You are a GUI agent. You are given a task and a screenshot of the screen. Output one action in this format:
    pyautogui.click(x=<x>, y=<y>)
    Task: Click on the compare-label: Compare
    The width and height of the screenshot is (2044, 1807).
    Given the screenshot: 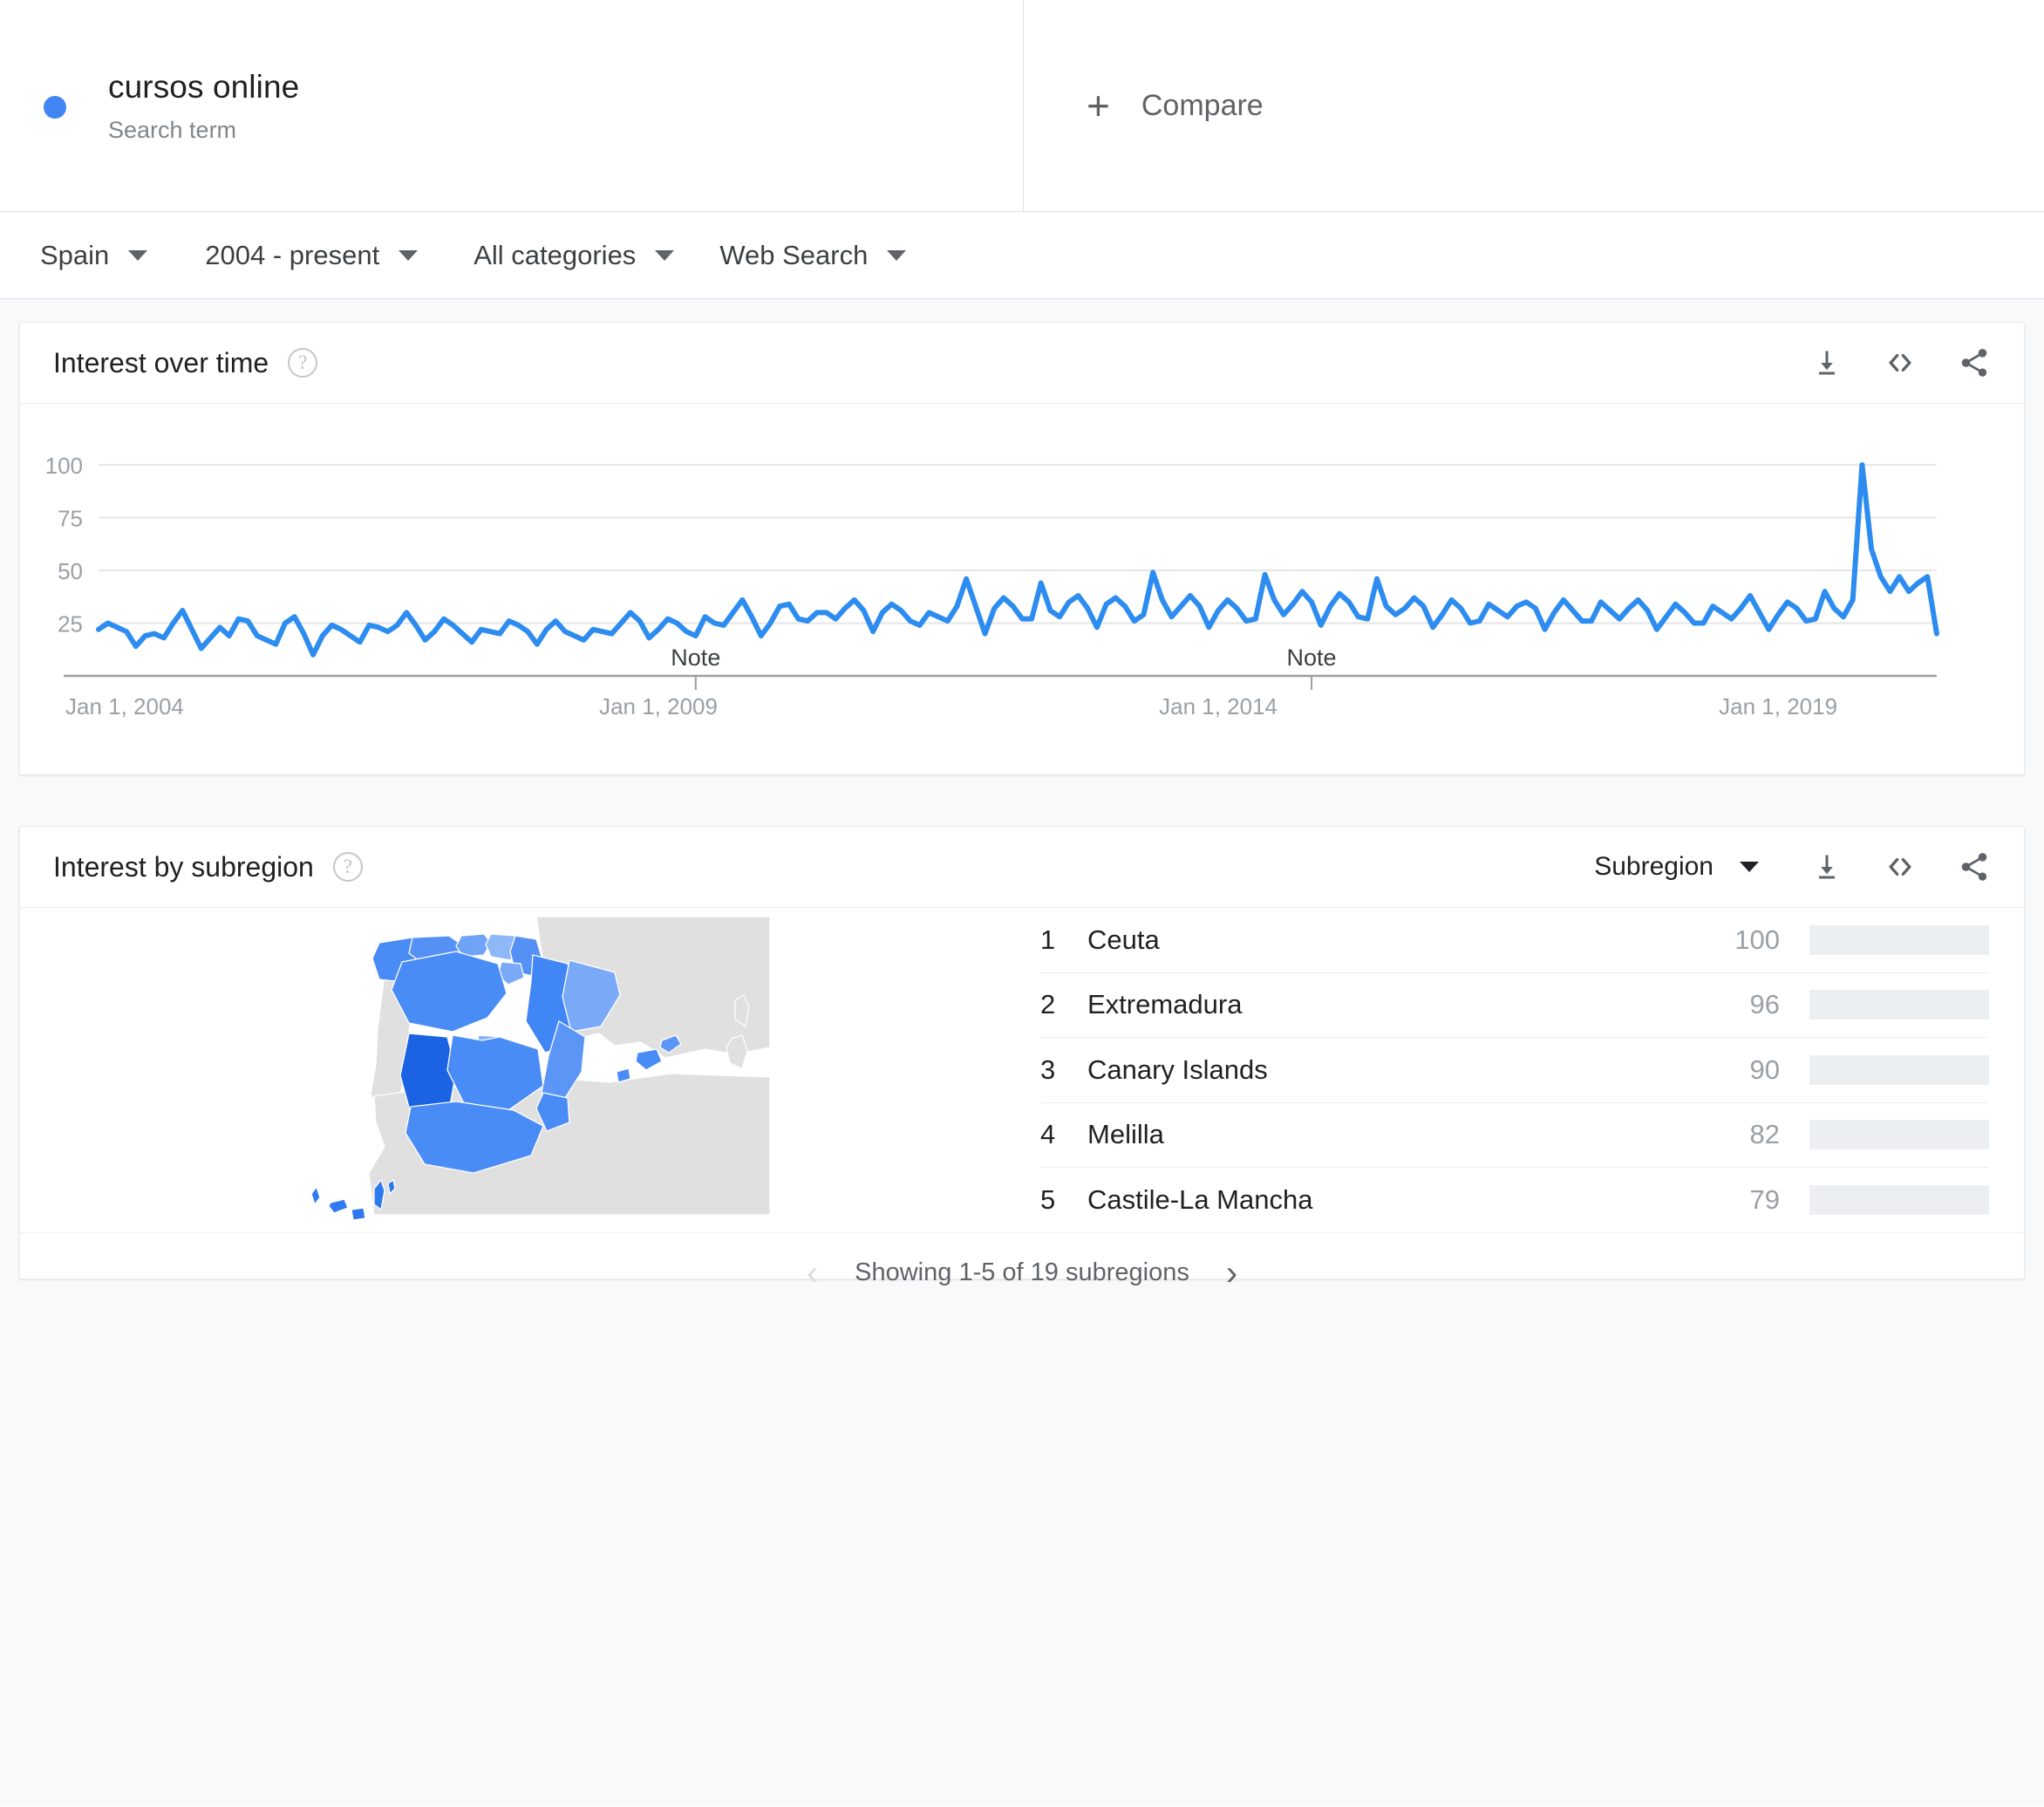 What is the action you would take?
    pyautogui.click(x=1202, y=105)
    